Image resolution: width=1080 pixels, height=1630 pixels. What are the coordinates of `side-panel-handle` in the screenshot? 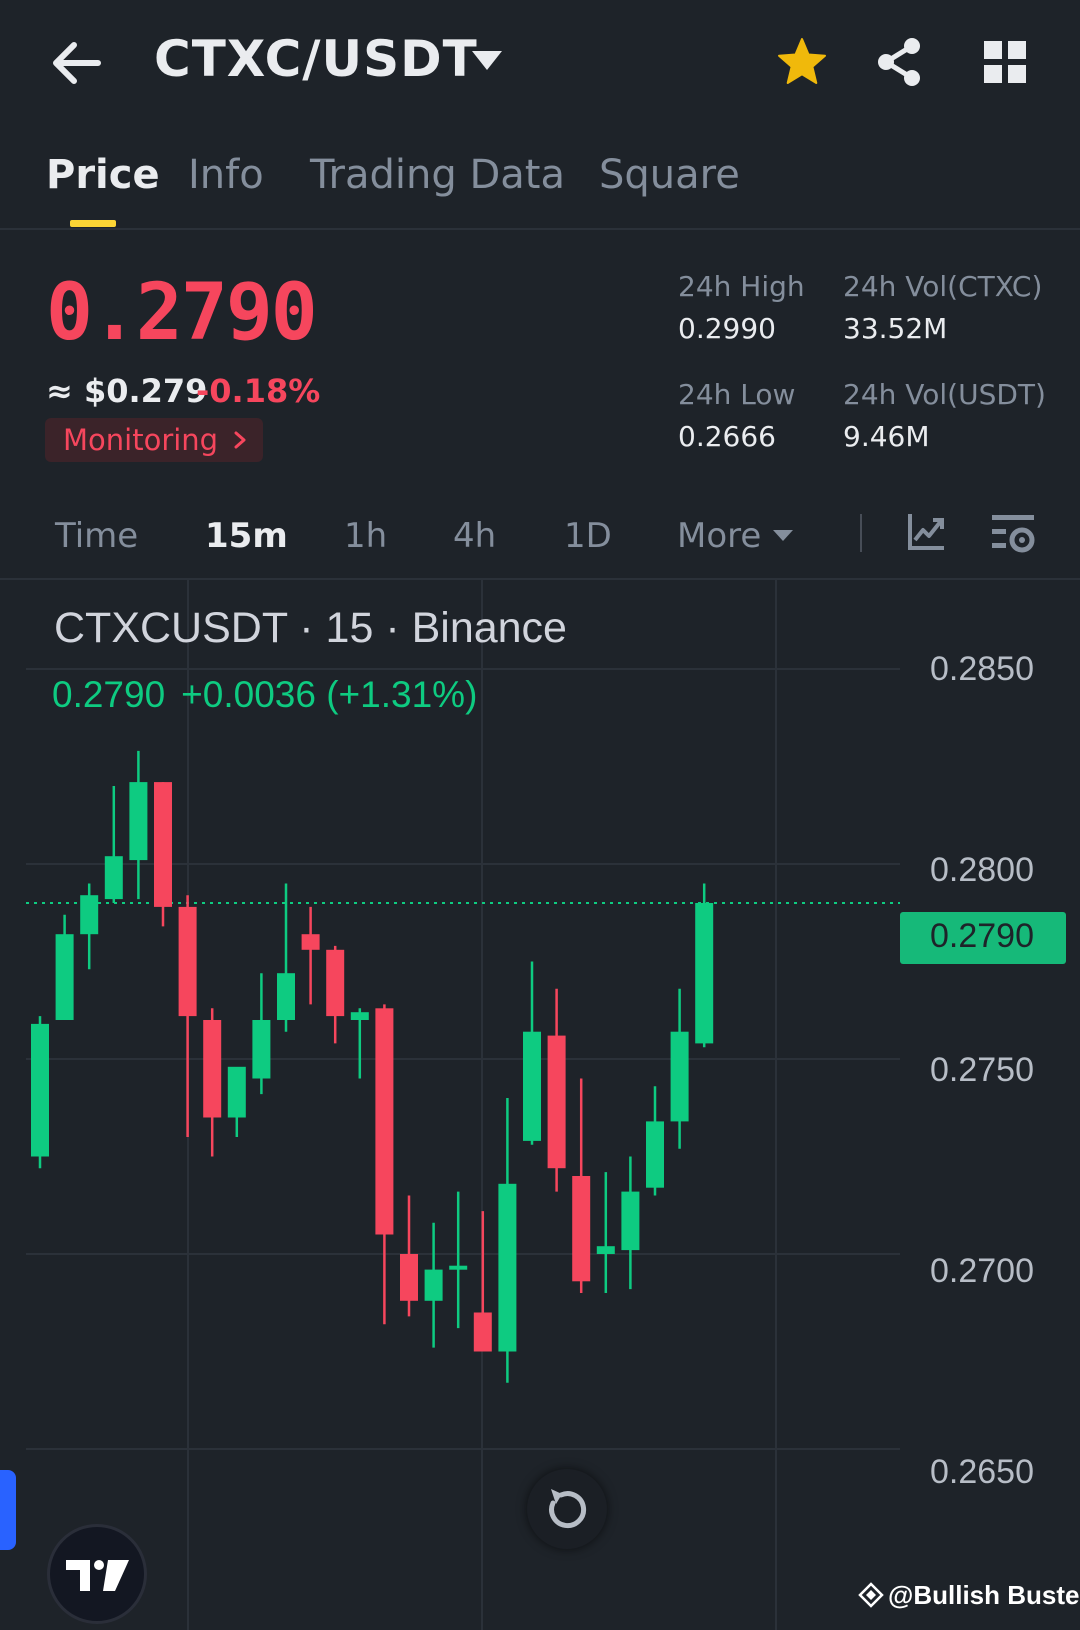 It's located at (8, 1510).